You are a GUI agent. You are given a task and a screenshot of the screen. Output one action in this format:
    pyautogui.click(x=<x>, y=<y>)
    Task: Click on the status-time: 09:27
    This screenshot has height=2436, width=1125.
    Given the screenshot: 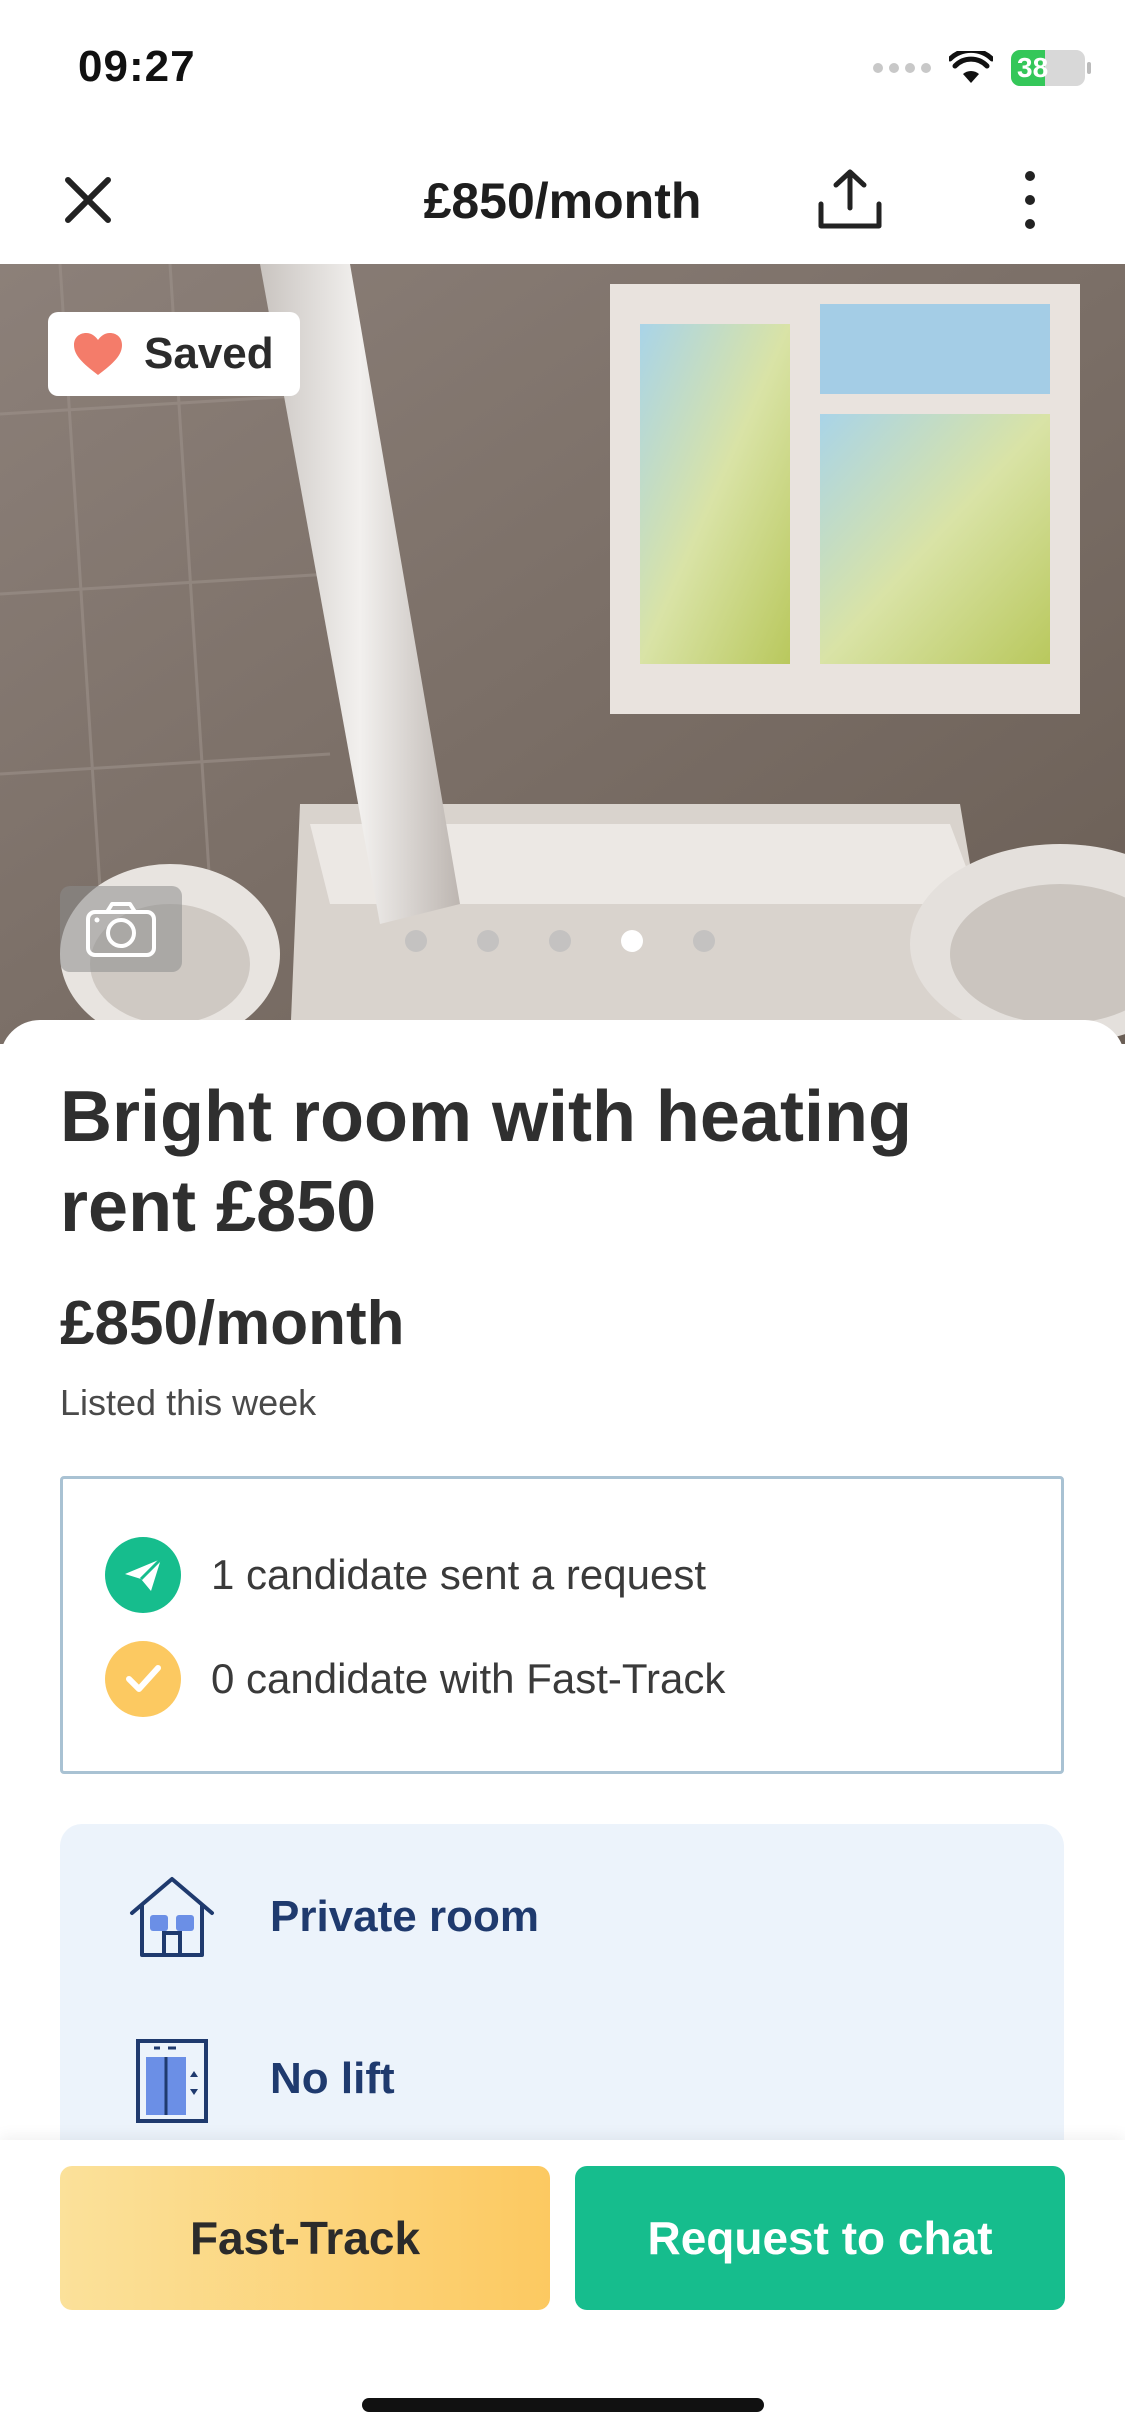 What is the action you would take?
    pyautogui.click(x=137, y=66)
    